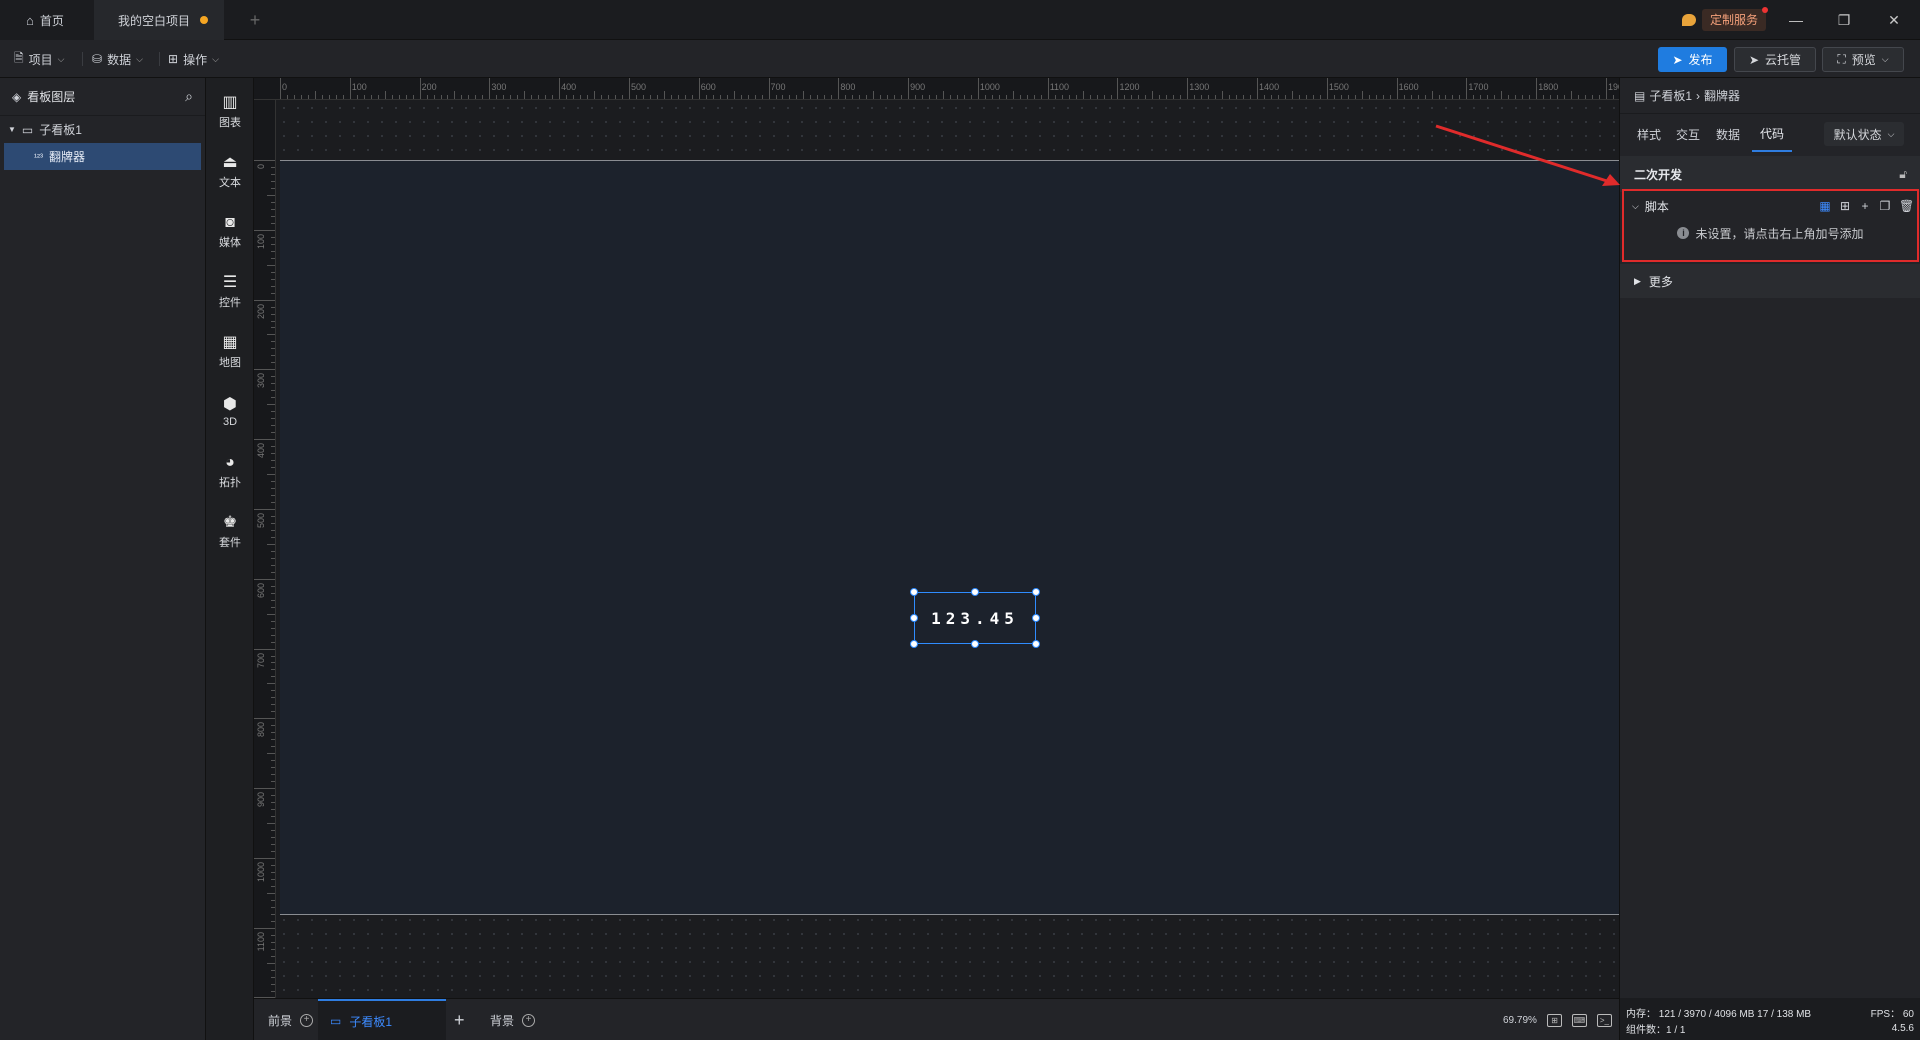  I want to click on keyboard-icon: ⌨, so click(1579, 1020).